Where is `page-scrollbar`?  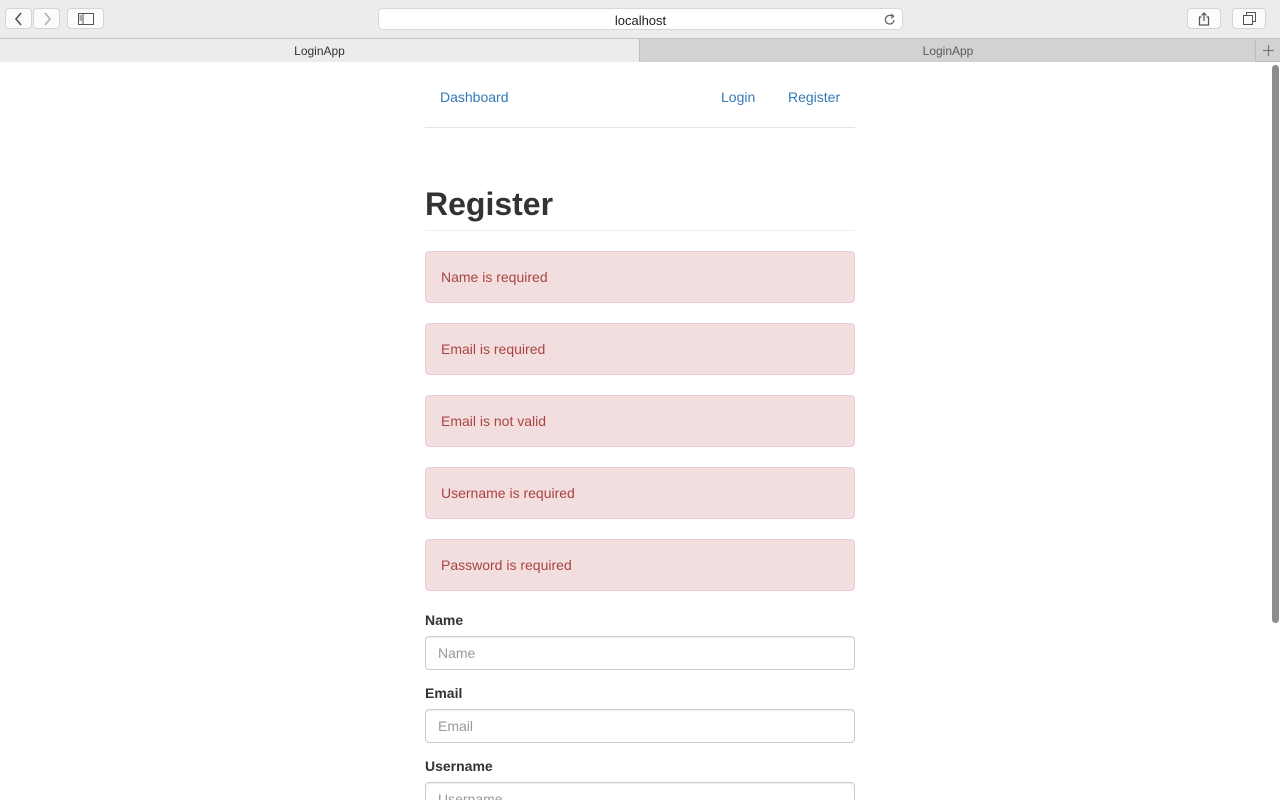 page-scrollbar is located at coordinates (1275, 431).